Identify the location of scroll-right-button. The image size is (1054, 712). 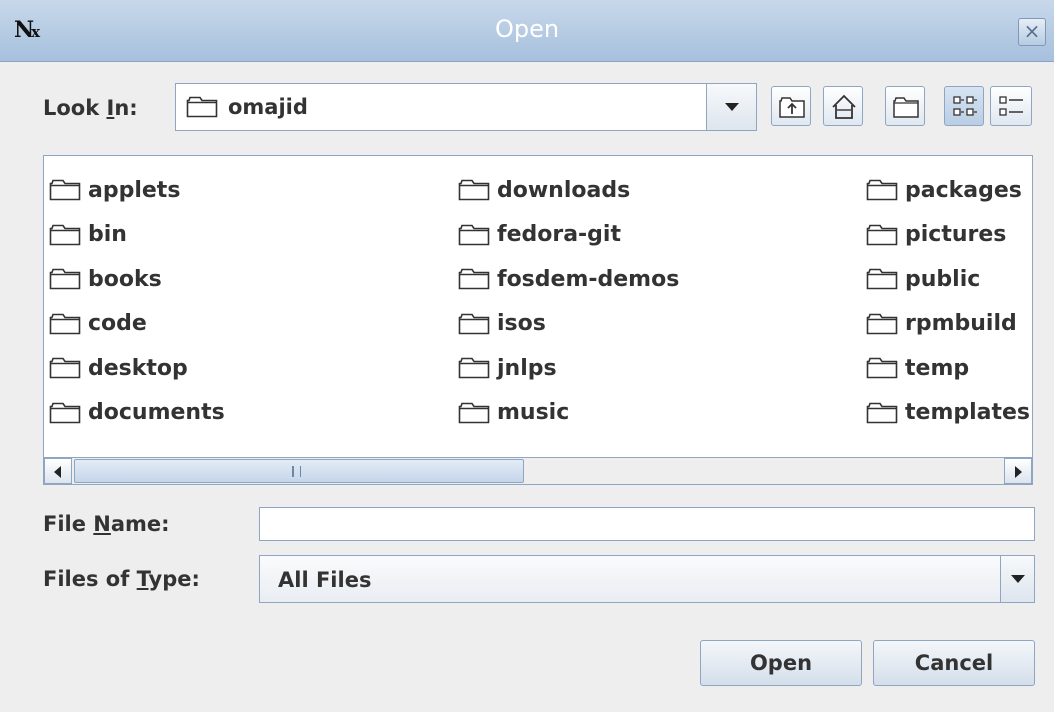
(1018, 471).